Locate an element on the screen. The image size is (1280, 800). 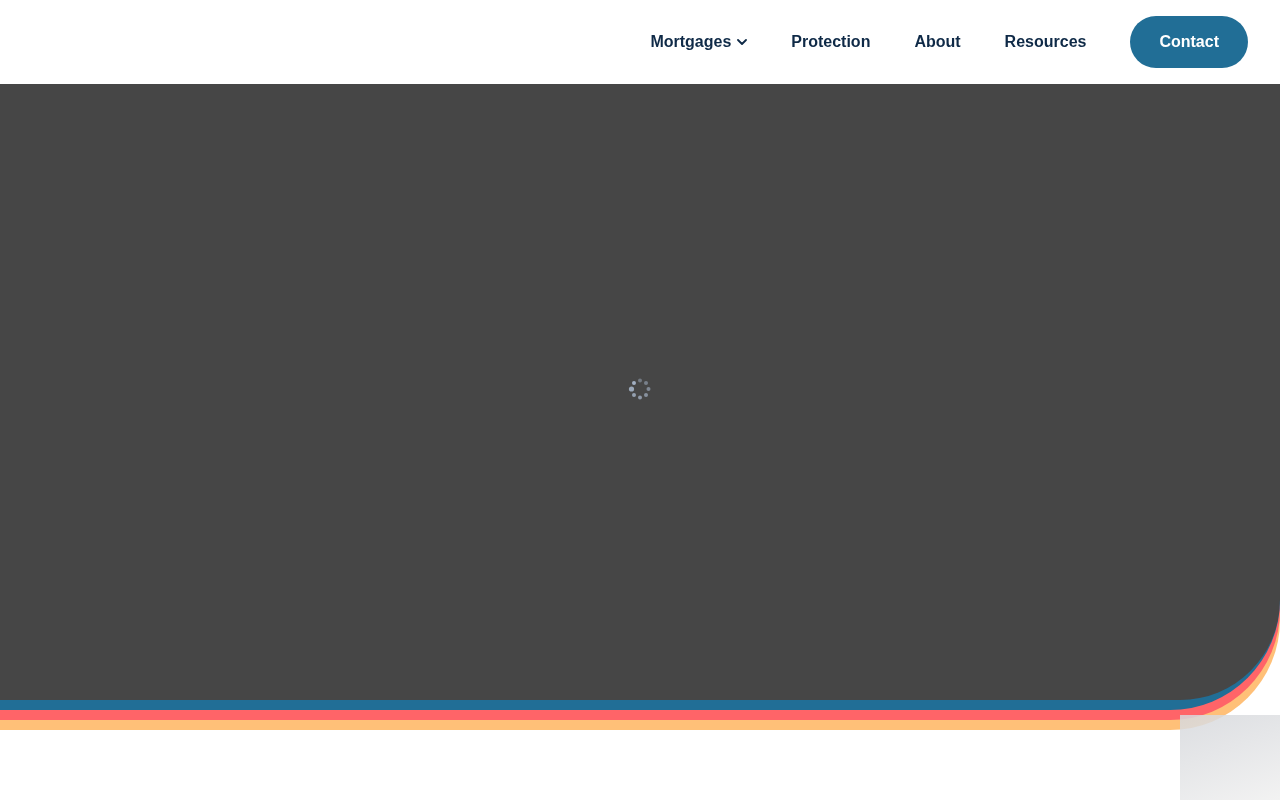
contact-button: Contact is located at coordinates (1189, 42).